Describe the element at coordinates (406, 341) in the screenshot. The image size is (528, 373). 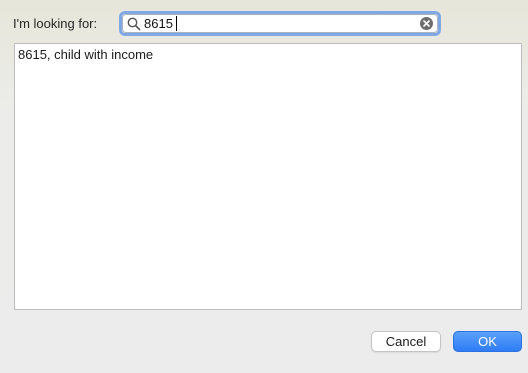
I see `cancel-button: Cancel` at that location.